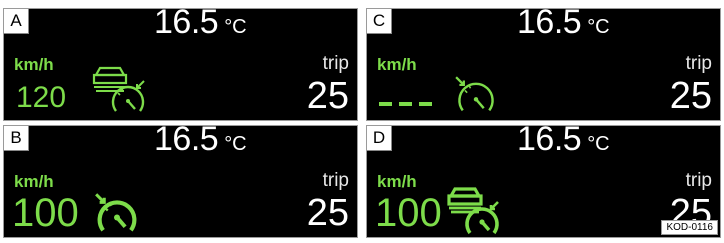 The width and height of the screenshot is (724, 243). What do you see at coordinates (379, 21) in the screenshot?
I see `panel-label: C` at bounding box center [379, 21].